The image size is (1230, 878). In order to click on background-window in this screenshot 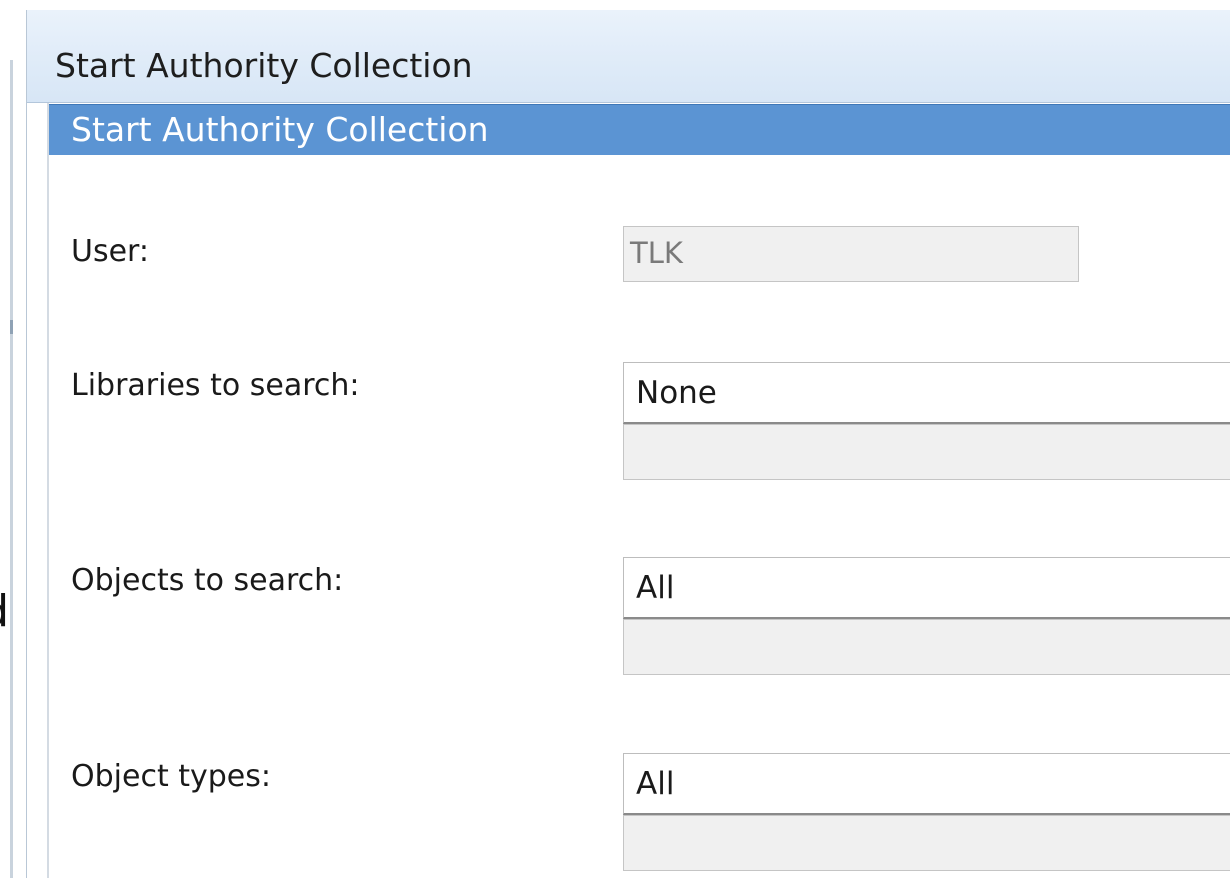, I will do `click(13, 439)`.